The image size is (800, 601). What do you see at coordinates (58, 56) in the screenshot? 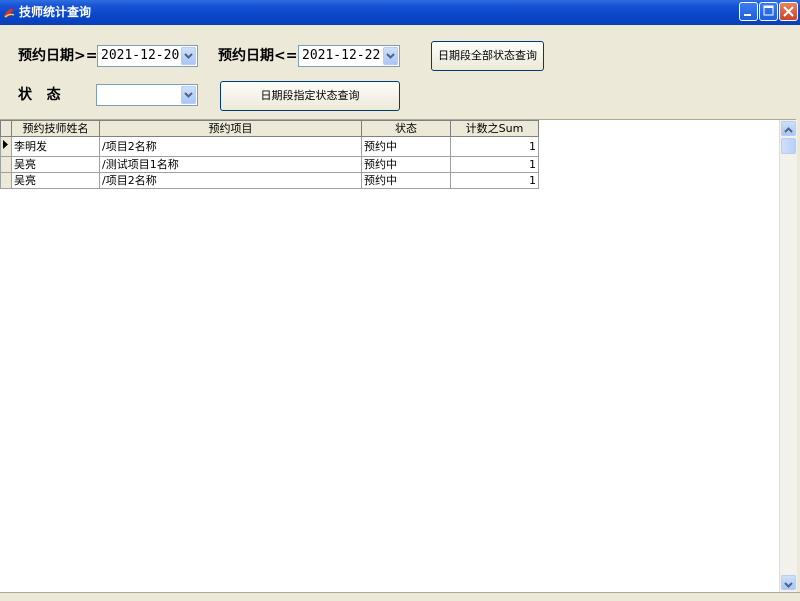
I see `date-from-label: 预约日期>=` at bounding box center [58, 56].